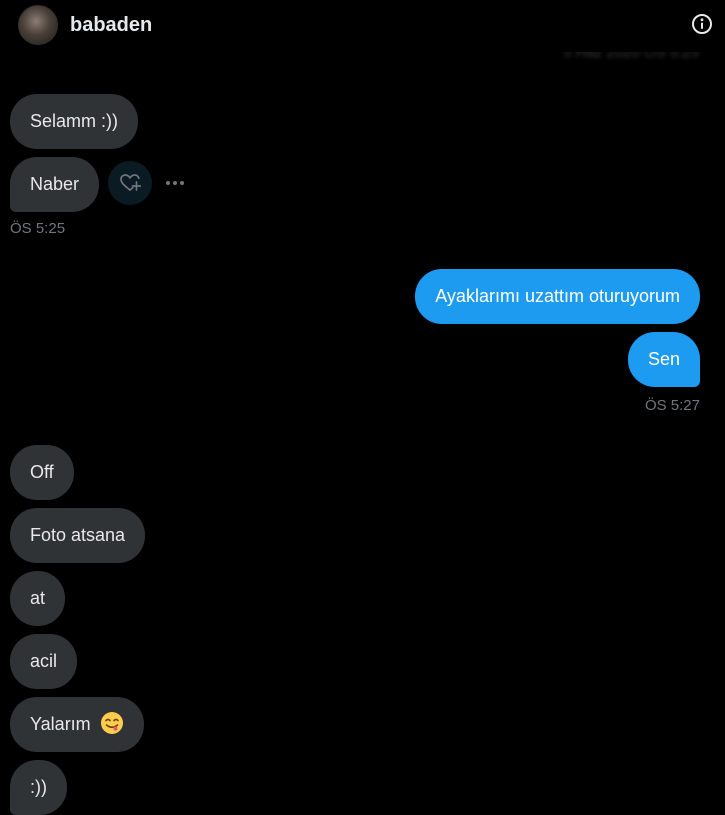 This screenshot has width=725, height=815. Describe the element at coordinates (38, 25) in the screenshot. I see `avatar` at that location.